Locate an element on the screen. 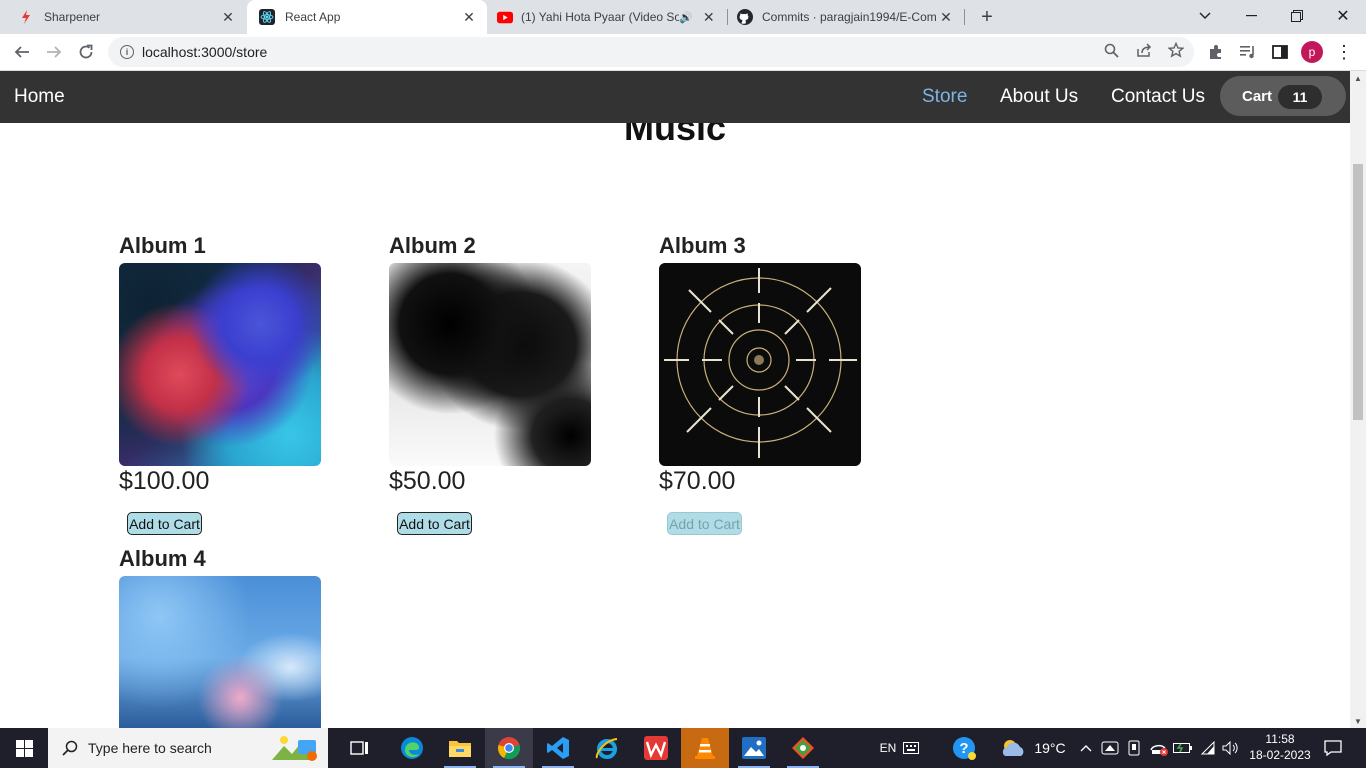 This screenshot has height=768, width=1366. device-icon is located at coordinates (1134, 748).